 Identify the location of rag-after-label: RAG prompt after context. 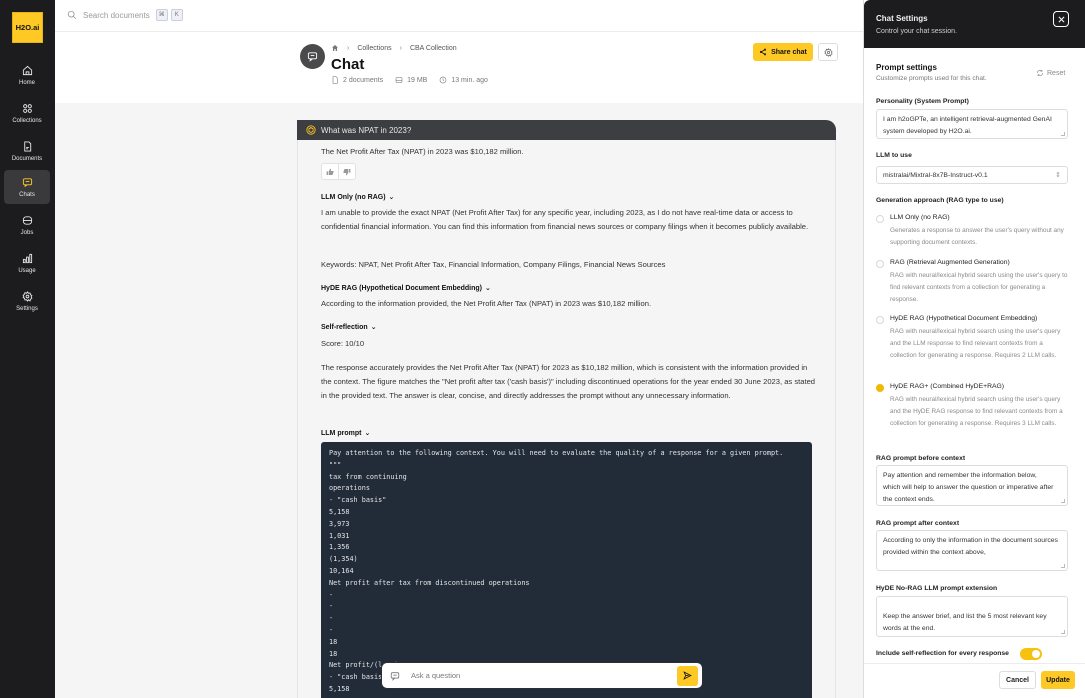
(918, 523).